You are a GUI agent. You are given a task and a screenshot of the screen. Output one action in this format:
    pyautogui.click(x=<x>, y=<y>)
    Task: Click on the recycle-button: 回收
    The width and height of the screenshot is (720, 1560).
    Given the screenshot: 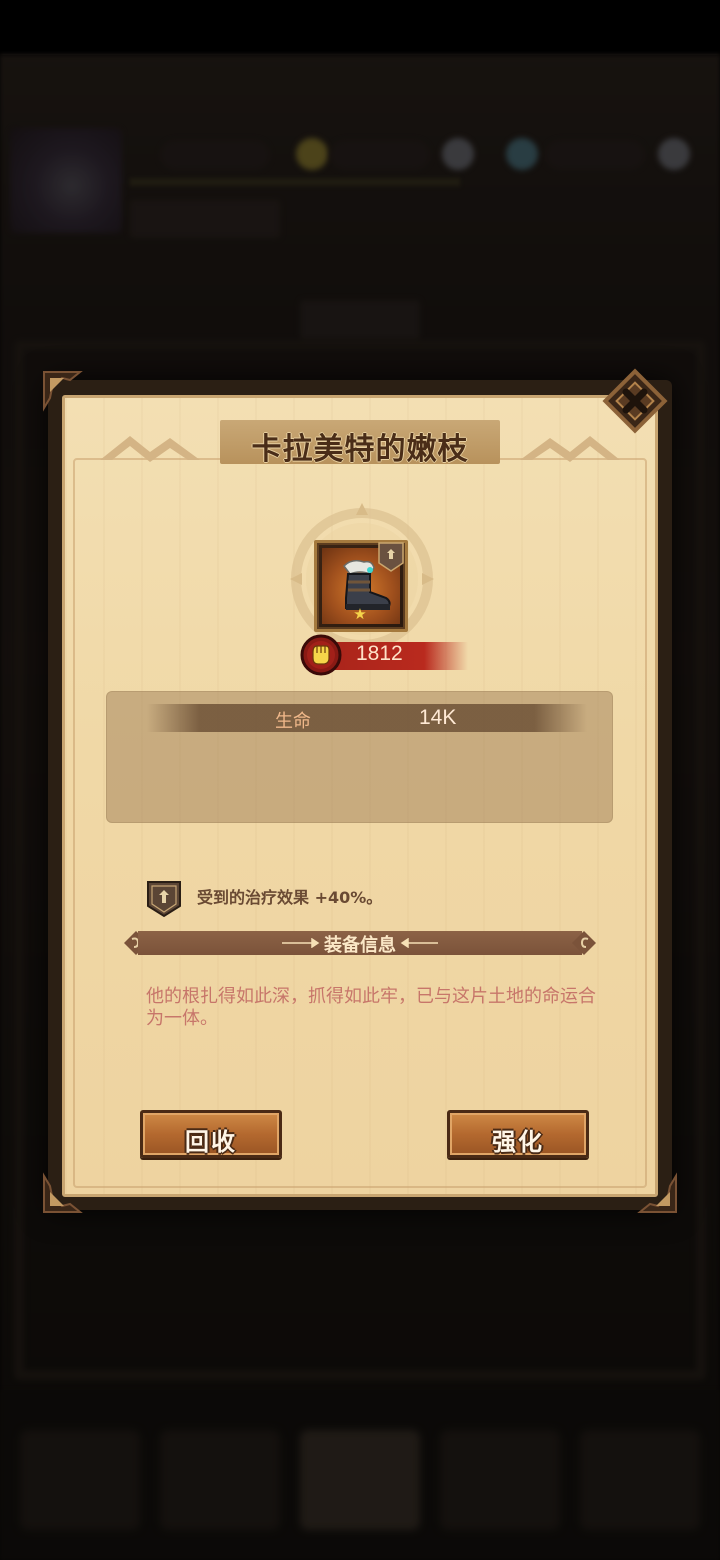 What is the action you would take?
    pyautogui.click(x=211, y=1134)
    